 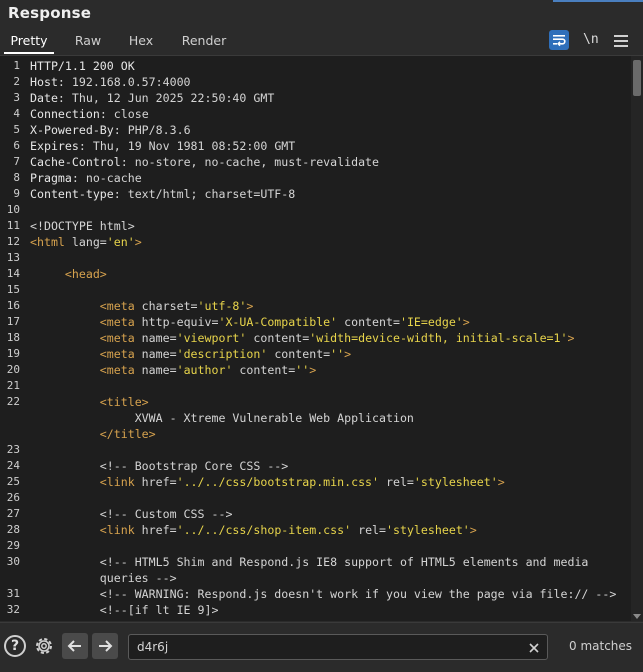 What do you see at coordinates (598, 1) in the screenshot?
I see `top-accent-line` at bounding box center [598, 1].